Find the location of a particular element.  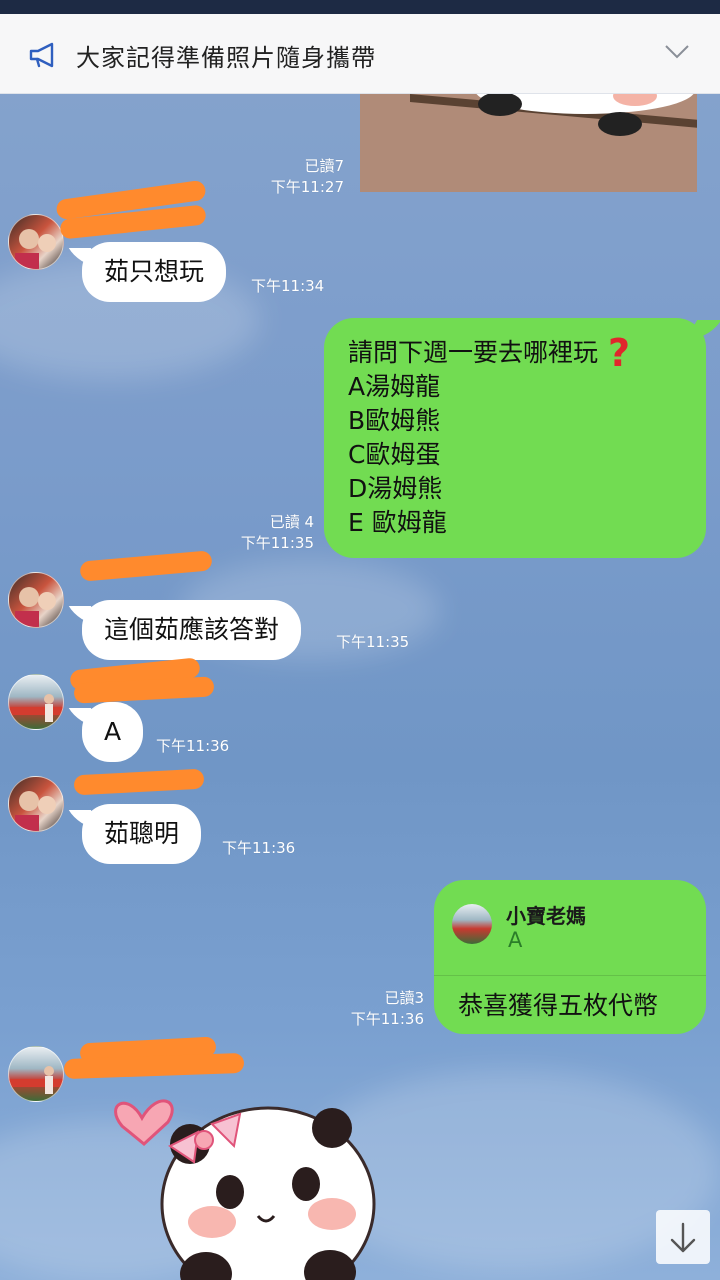

arrow-down-icon is located at coordinates (683, 1237).